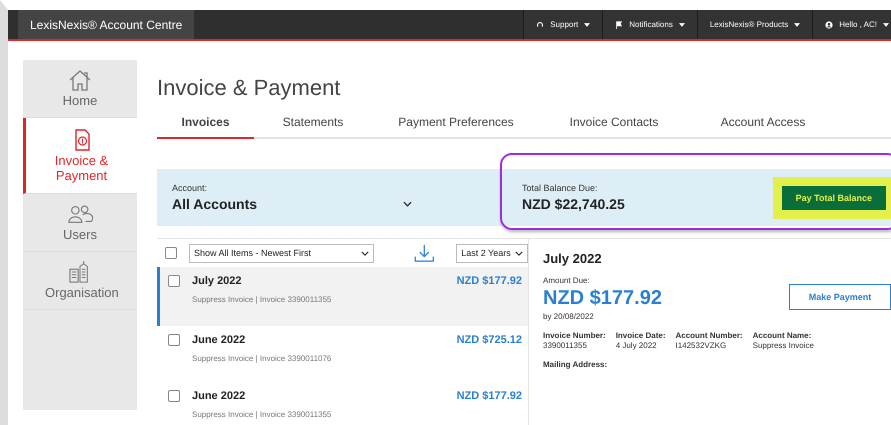 The image size is (891, 425). What do you see at coordinates (641, 335) in the screenshot?
I see `field-label: Invoice Date:` at bounding box center [641, 335].